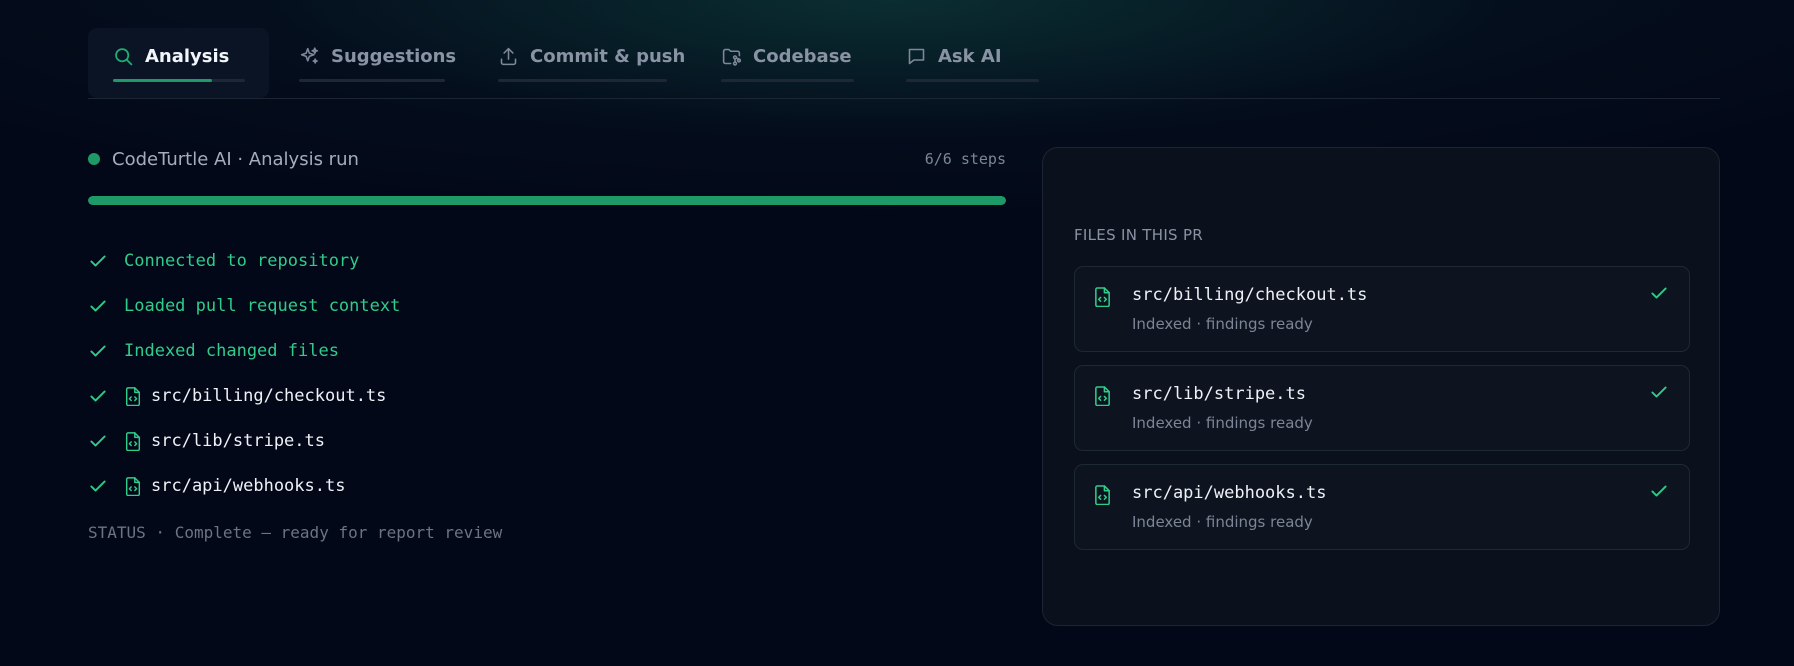  I want to click on tab-suggestions: Suggestions, so click(377, 63).